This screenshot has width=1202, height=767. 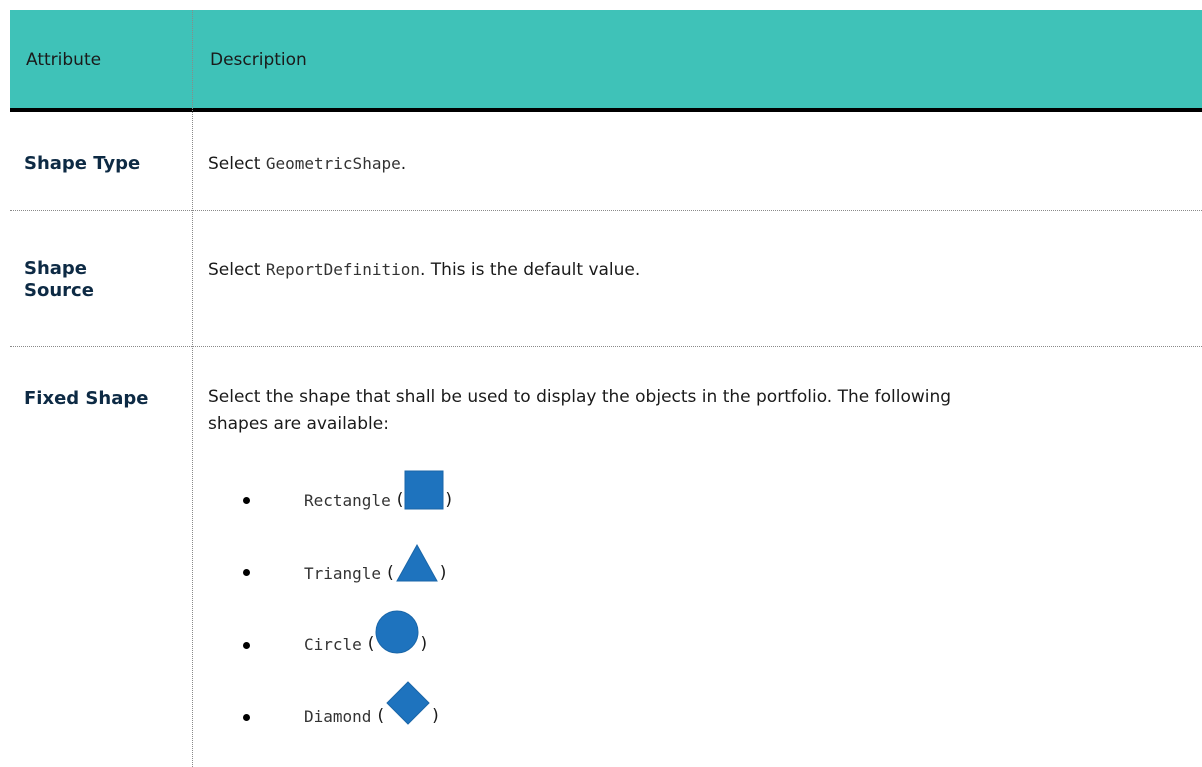 What do you see at coordinates (333, 644) in the screenshot?
I see `shape-name: Circle` at bounding box center [333, 644].